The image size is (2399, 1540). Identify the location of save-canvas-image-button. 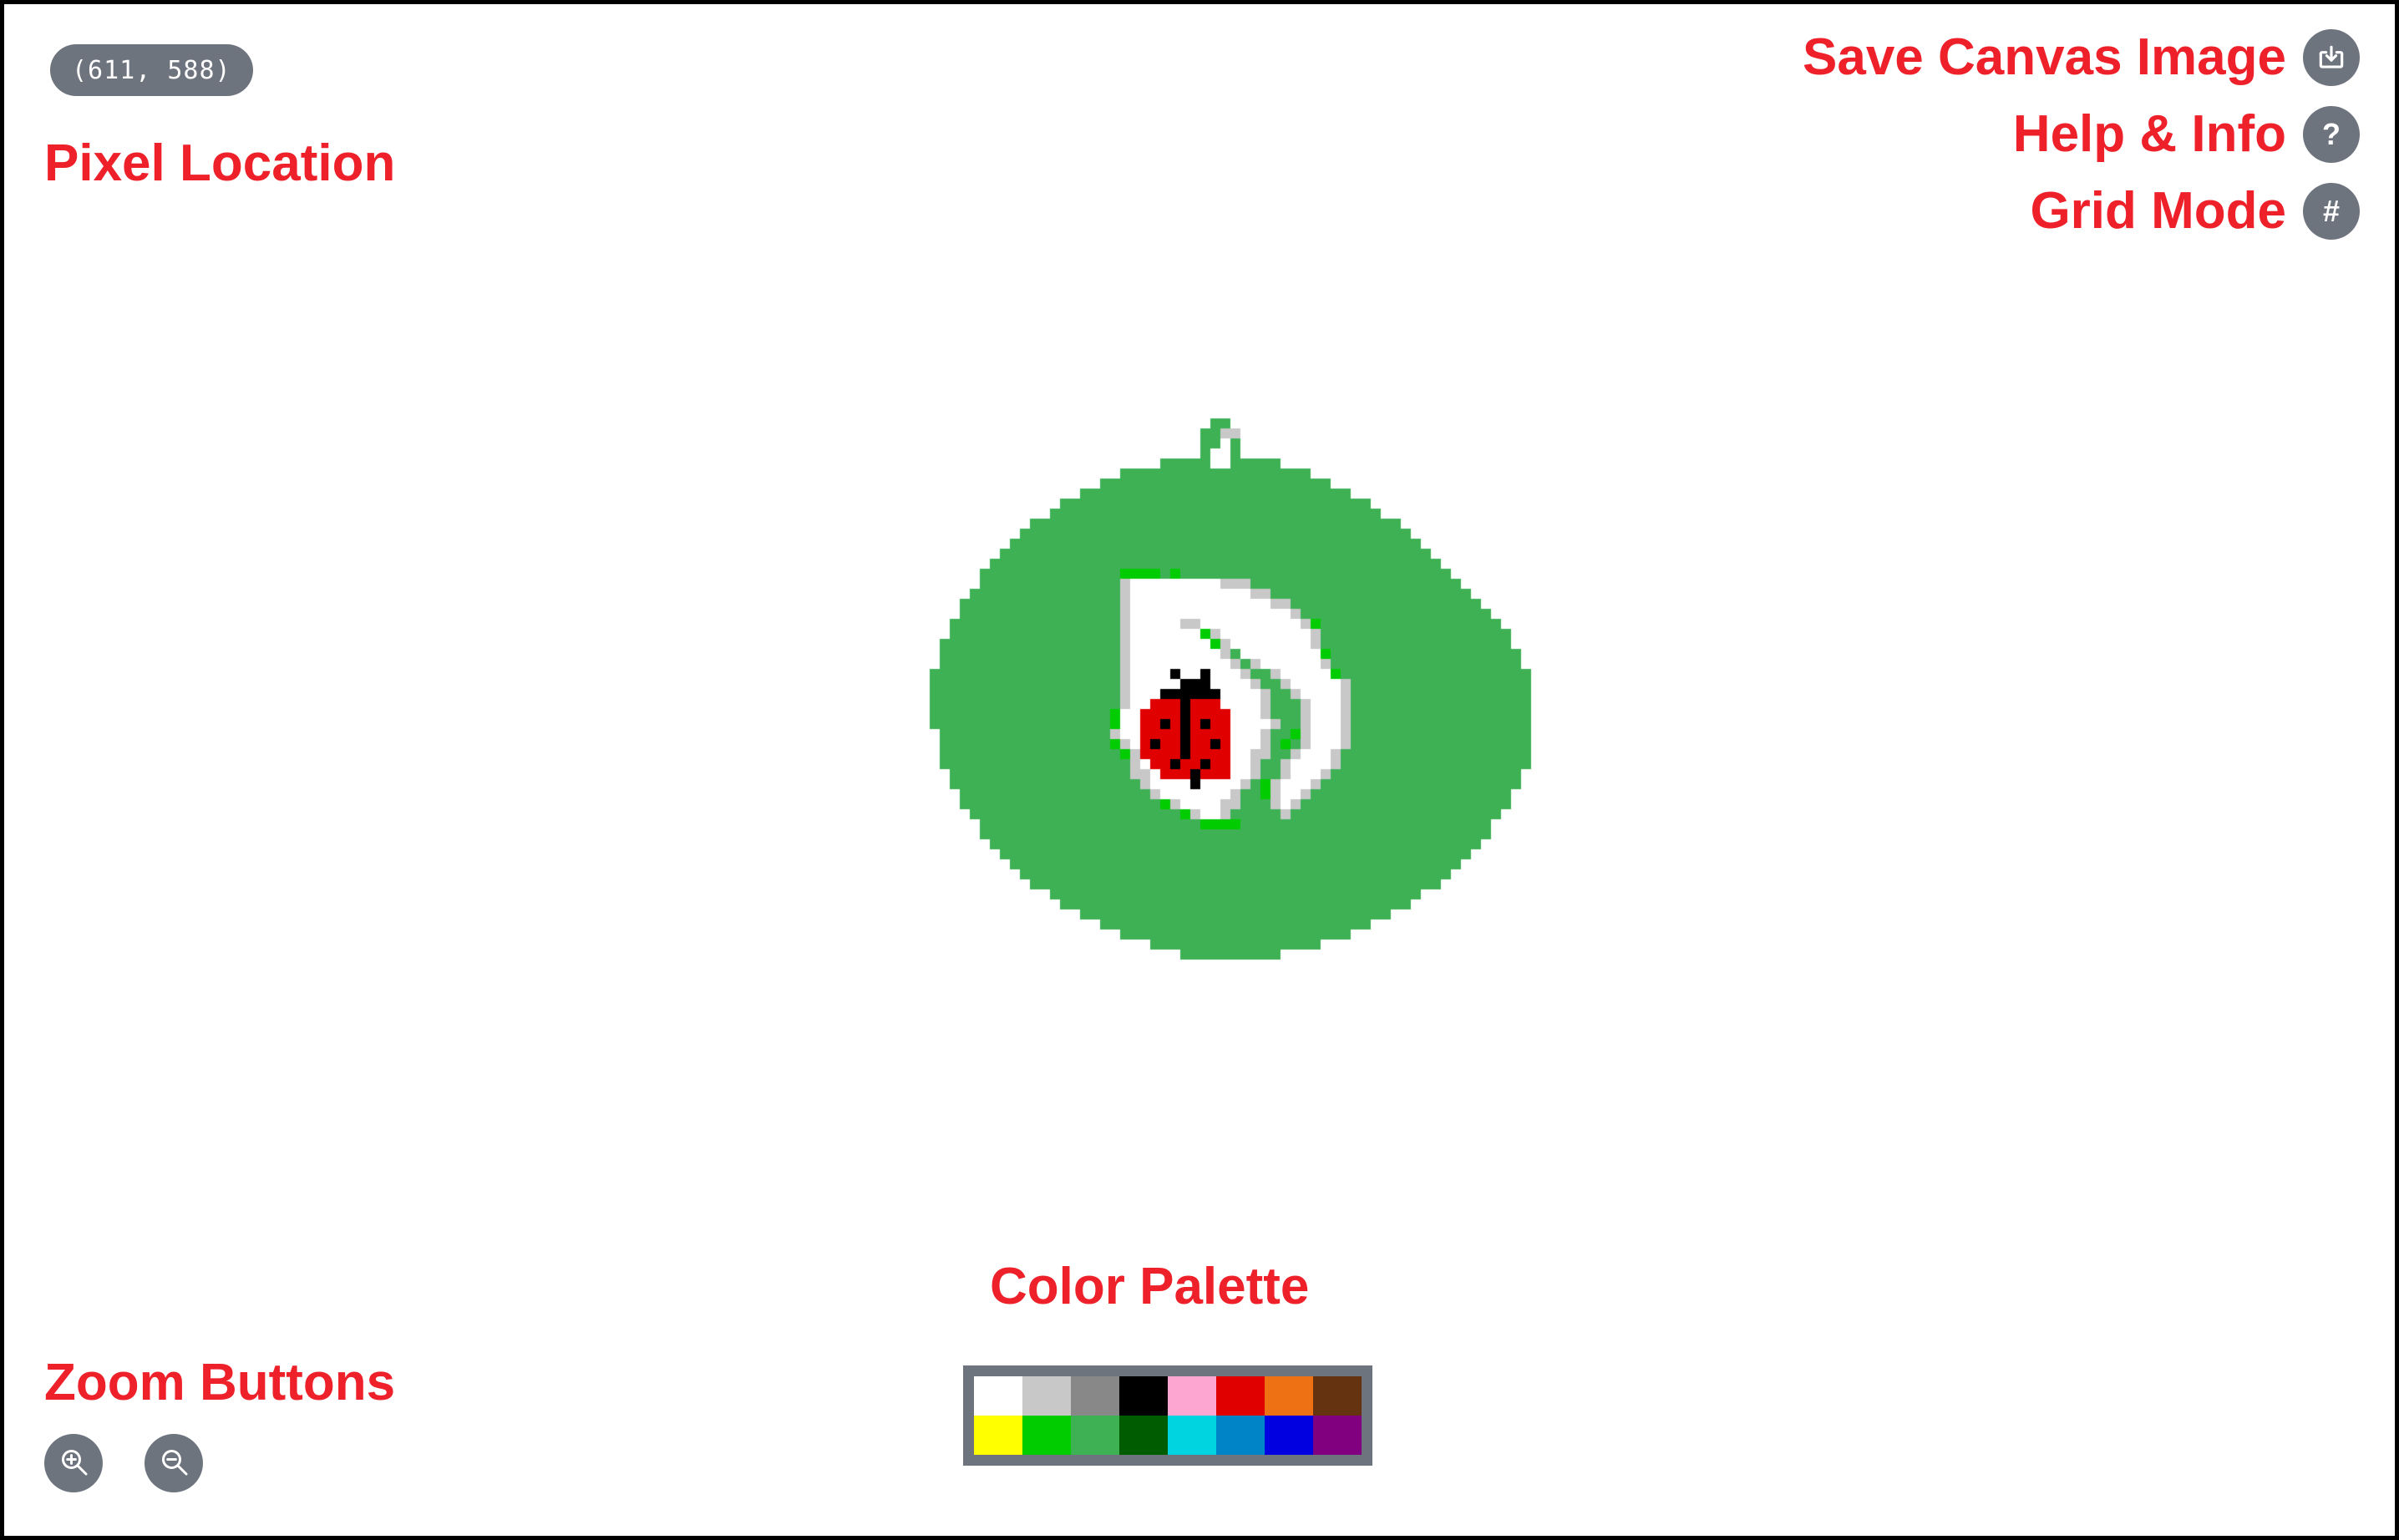
(2331, 57).